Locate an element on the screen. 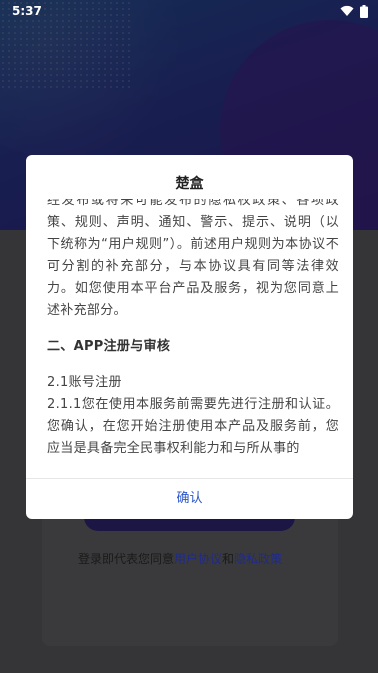  status-time: 5:37 is located at coordinates (27, 11).